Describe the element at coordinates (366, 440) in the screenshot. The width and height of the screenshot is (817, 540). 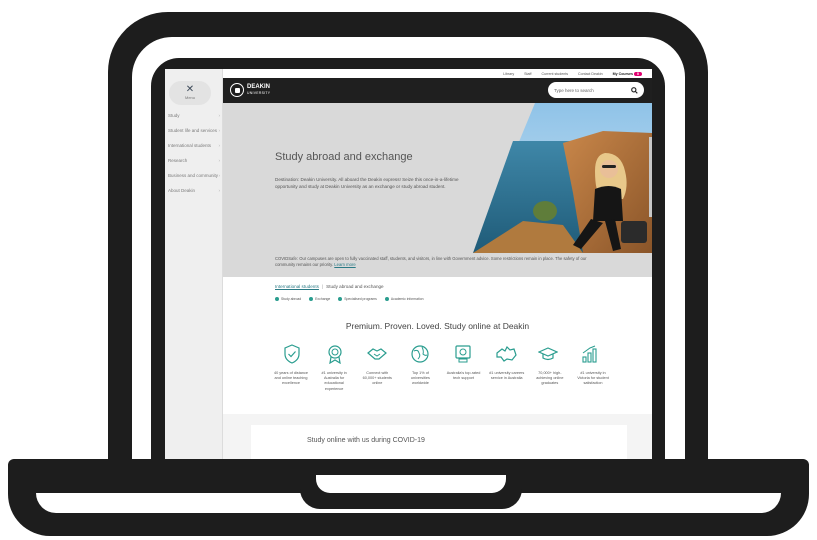
I see `study-online-heading: Study online with us during COVID-19` at that location.